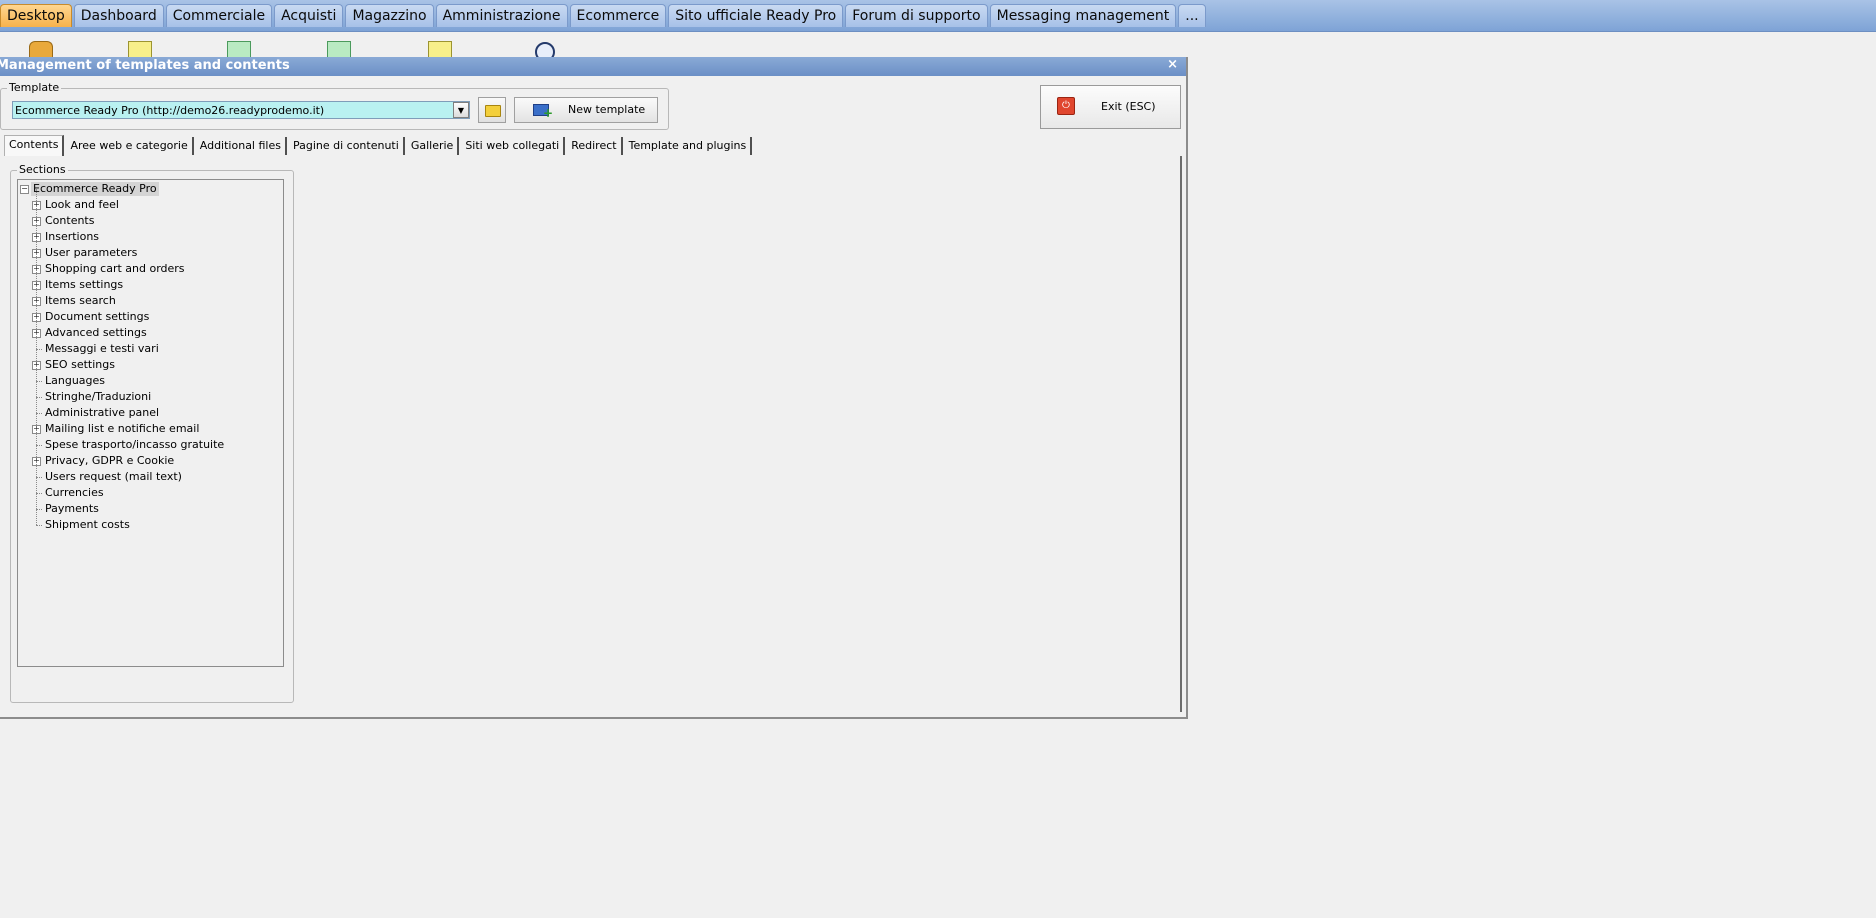 The width and height of the screenshot is (1876, 918). What do you see at coordinates (756, 15) in the screenshot?
I see `top-tab-sito-ufficiale: Sito ufficiale Ready Pro` at bounding box center [756, 15].